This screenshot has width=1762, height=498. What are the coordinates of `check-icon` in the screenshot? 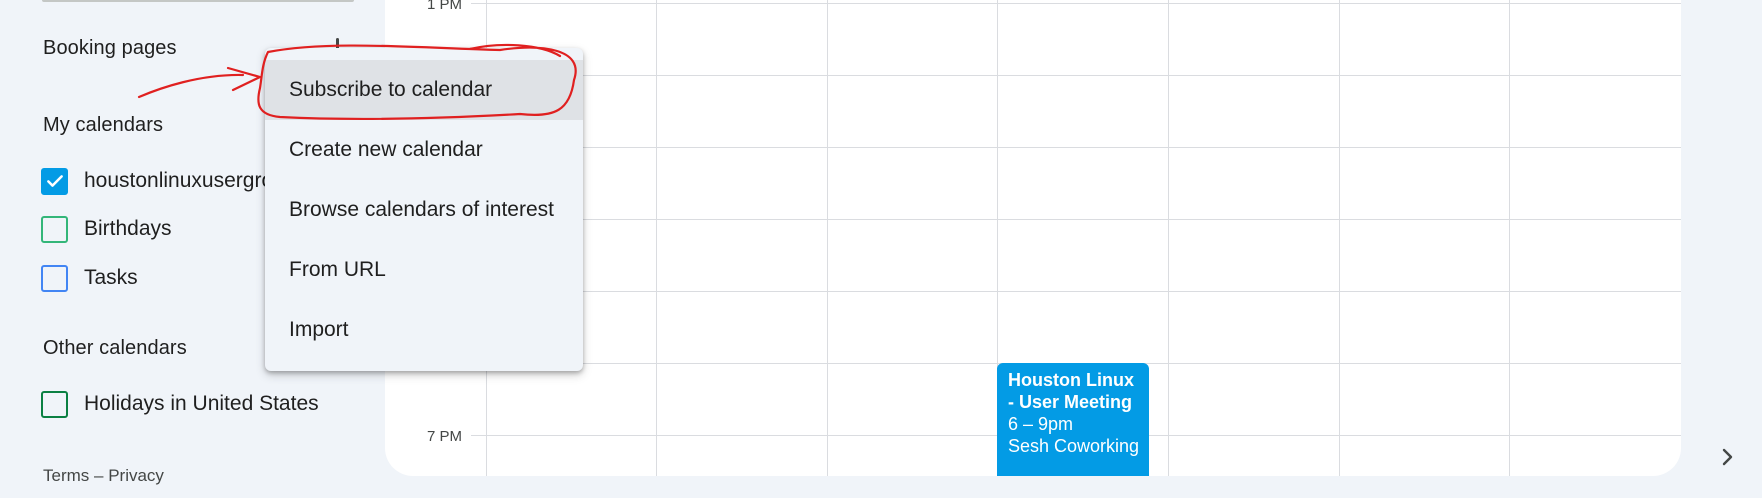 It's located at (54, 181).